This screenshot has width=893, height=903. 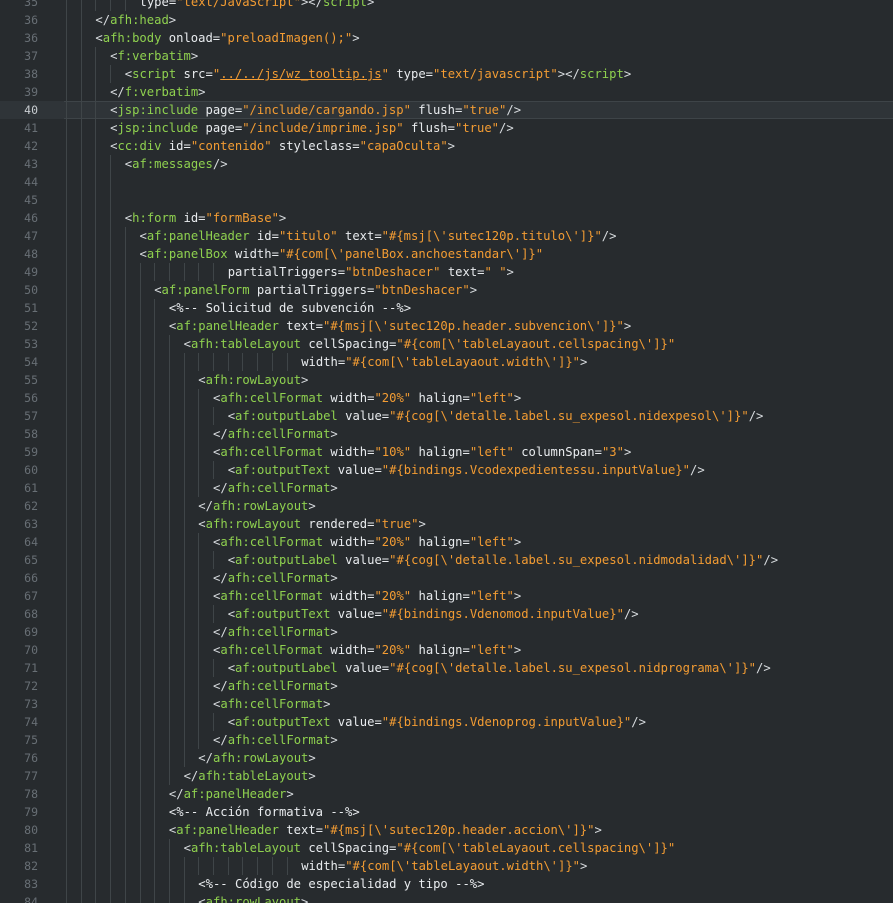 I want to click on code-text: <afh:body onload="preloadImagen();">, so click(x=227, y=38).